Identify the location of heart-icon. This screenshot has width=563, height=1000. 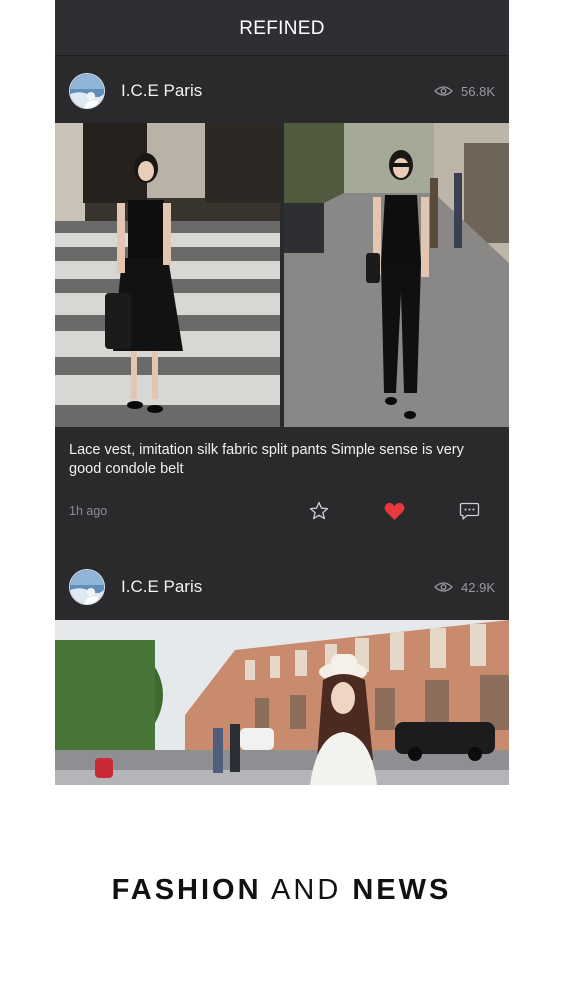
(394, 511).